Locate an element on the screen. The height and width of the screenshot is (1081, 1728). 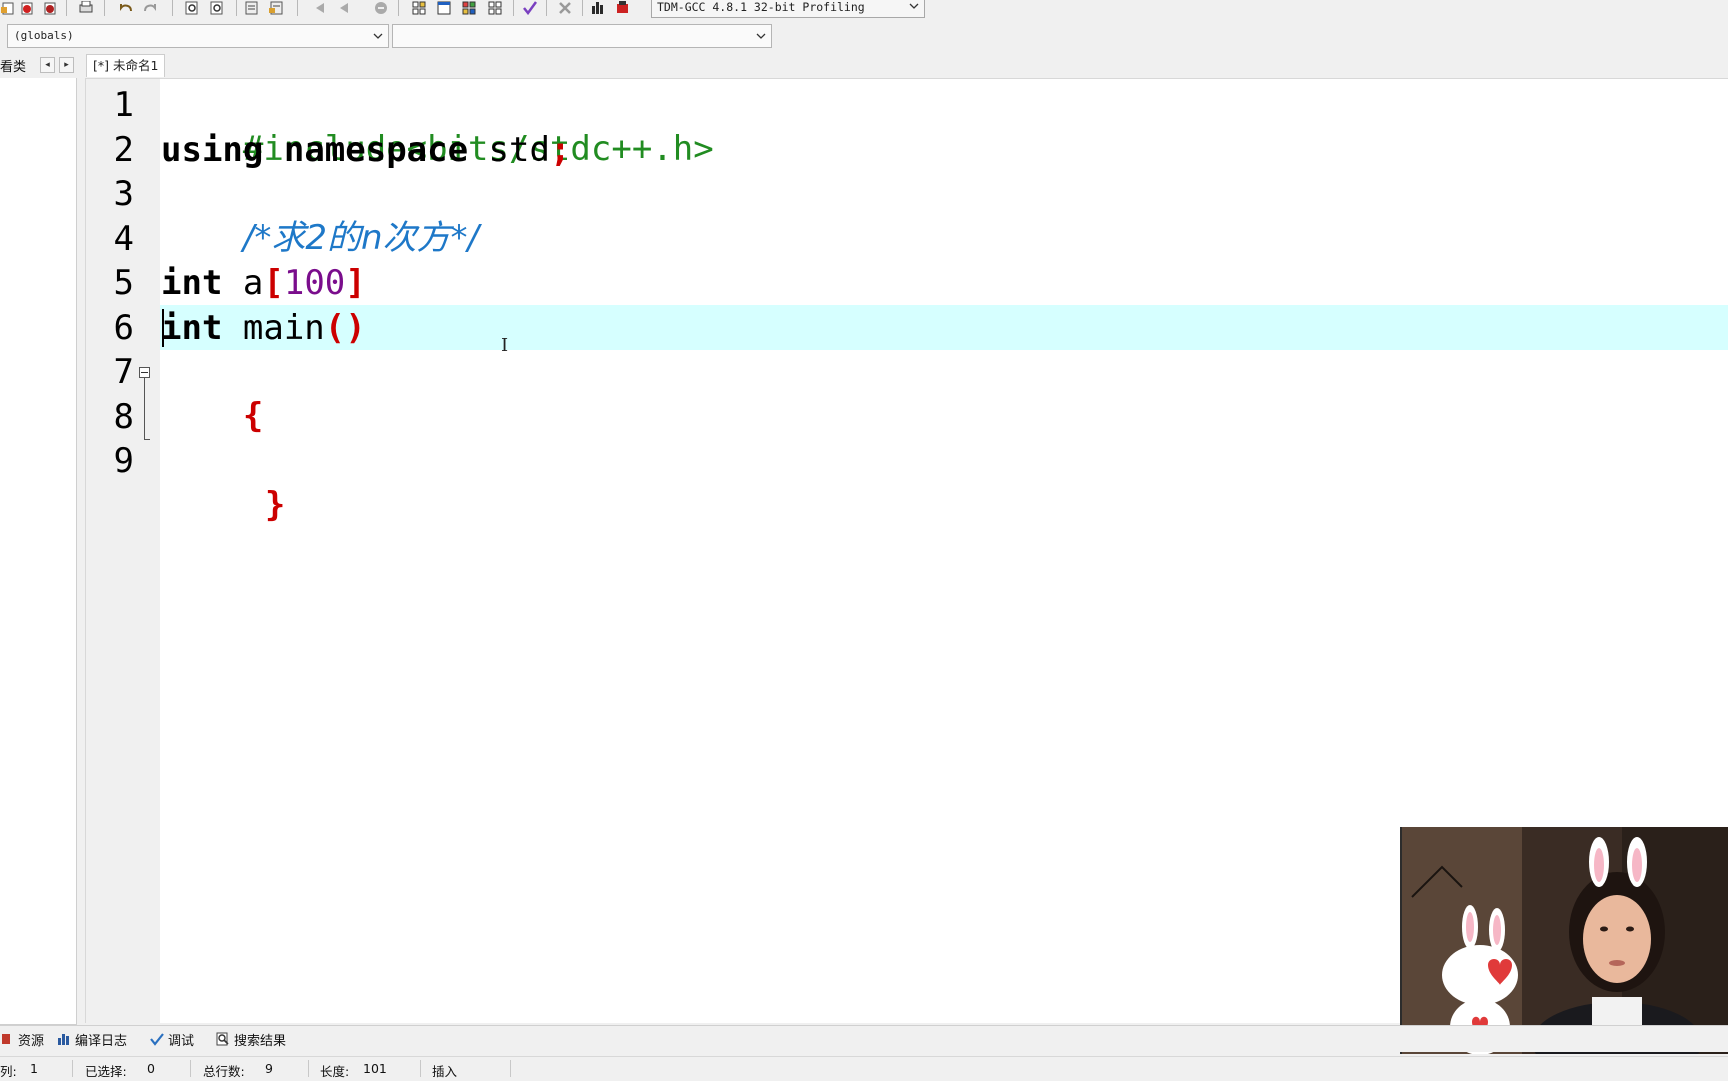
code-line-2: using namespace std; is located at coordinates (365, 150).